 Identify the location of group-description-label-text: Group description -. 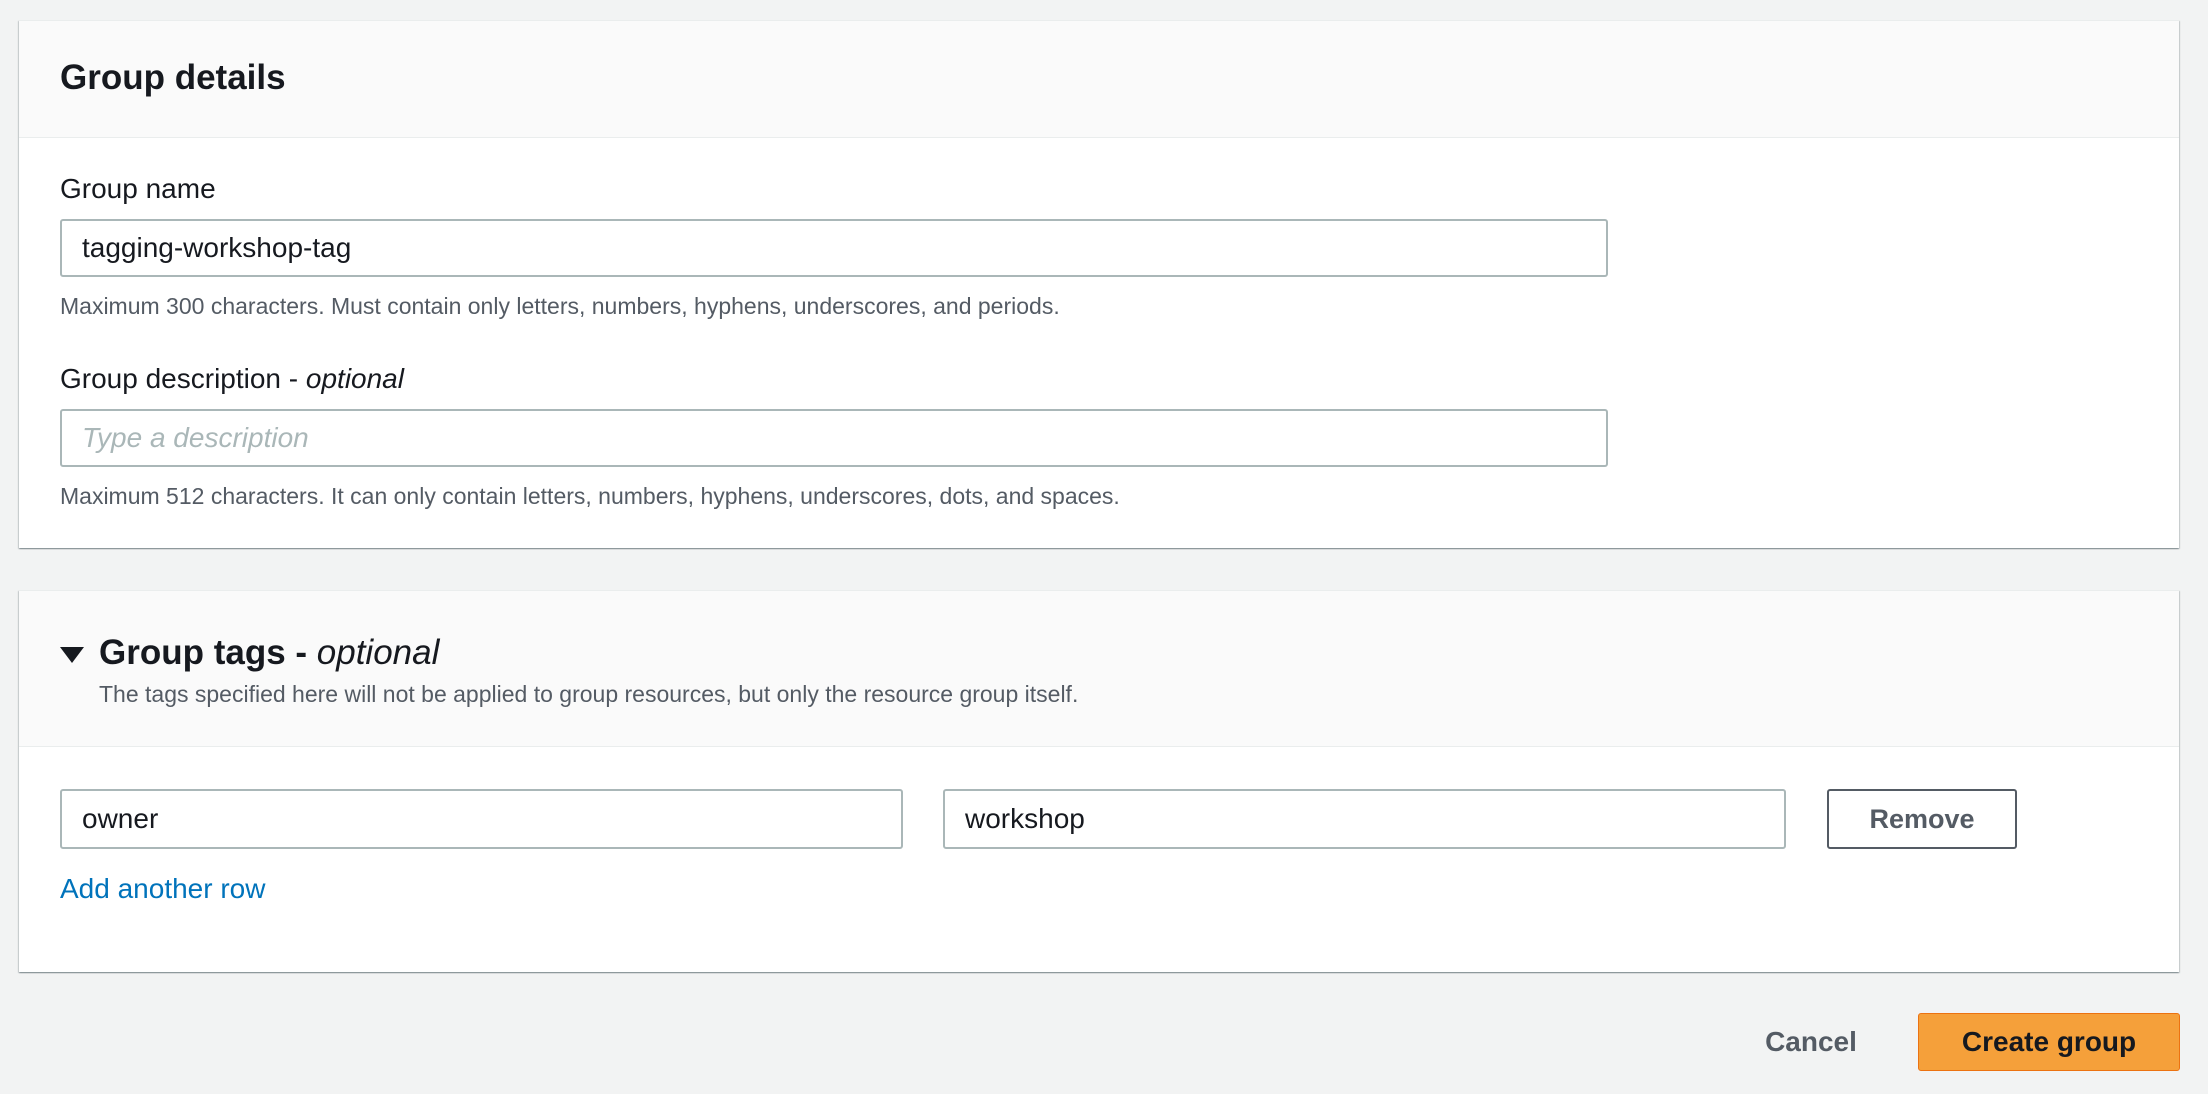
(183, 378).